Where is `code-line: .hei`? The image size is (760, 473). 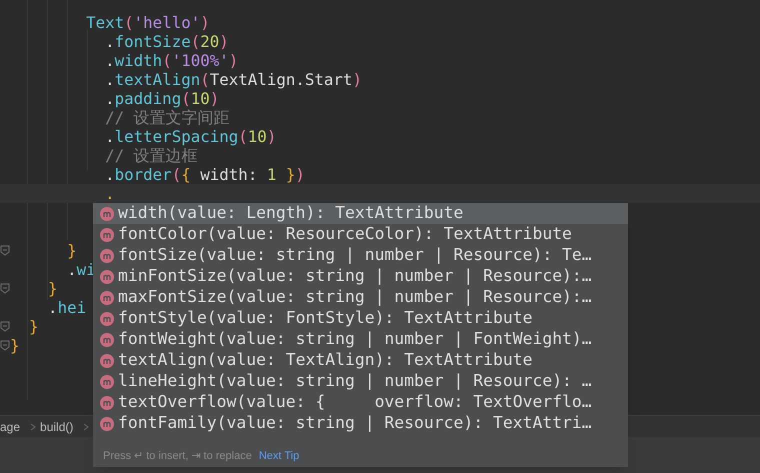
code-line: .hei is located at coordinates (66, 307).